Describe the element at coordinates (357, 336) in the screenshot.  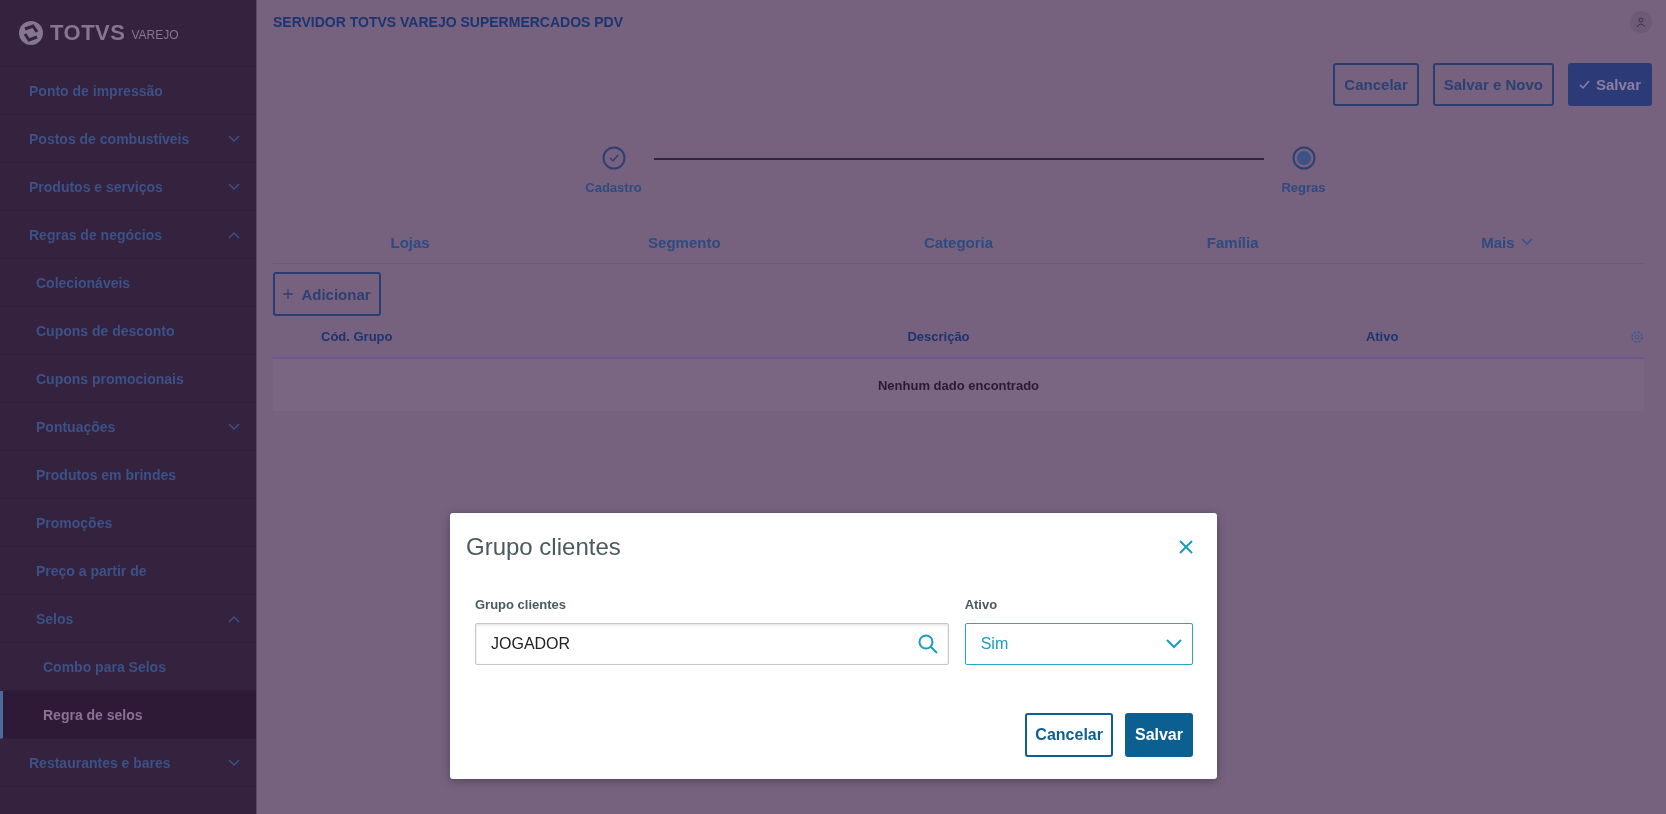
I see `column-header: Cód. Grupo` at that location.